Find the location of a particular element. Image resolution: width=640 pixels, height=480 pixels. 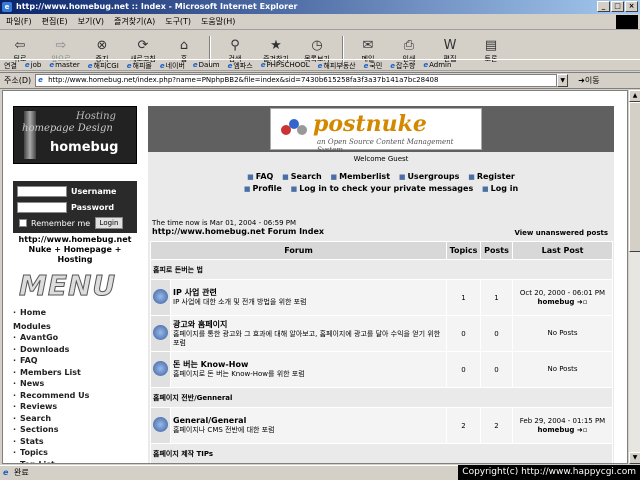

category-title: 홈페이지 제작 TIPs is located at coordinates (381, 453).